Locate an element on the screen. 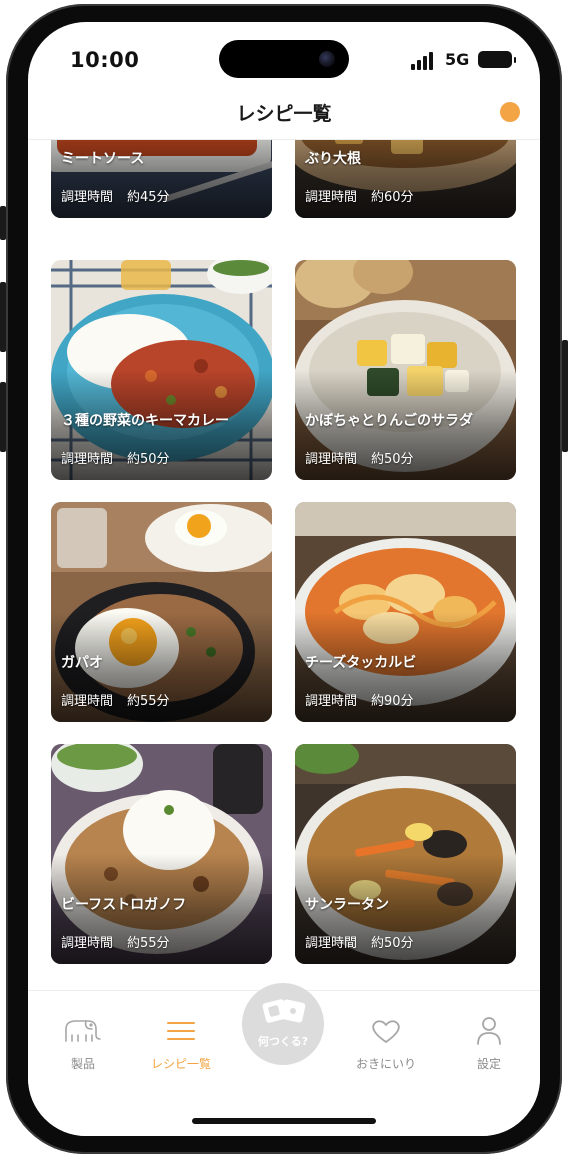 The height and width of the screenshot is (1158, 570). battery-icon is located at coordinates (495, 59).